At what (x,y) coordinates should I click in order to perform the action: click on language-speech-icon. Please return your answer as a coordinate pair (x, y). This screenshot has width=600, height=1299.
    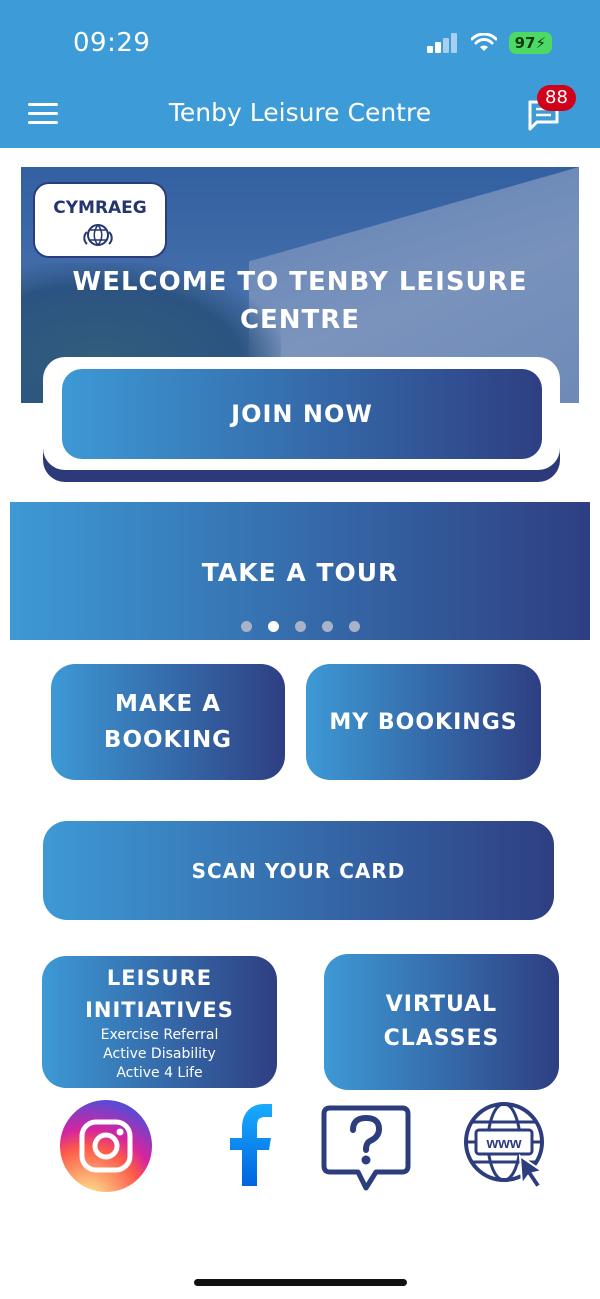
    Looking at the image, I should click on (98, 235).